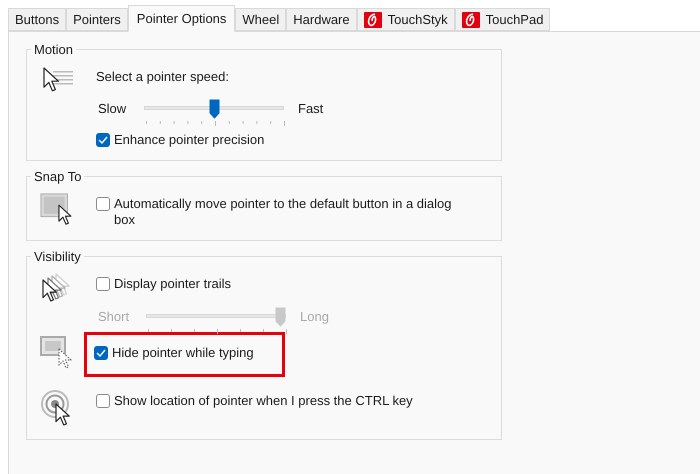 The image size is (700, 474). I want to click on tab: Wheel, so click(260, 19).